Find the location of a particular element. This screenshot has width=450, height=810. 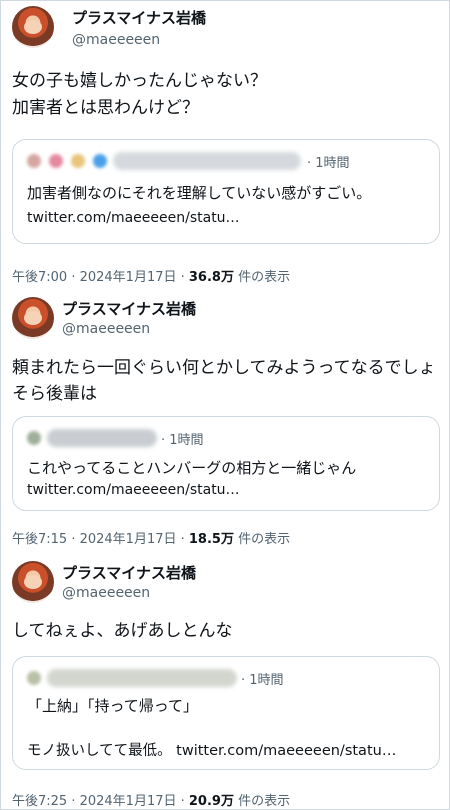

tweet-meta: 午後7:15 · 2024年1月17日 · 18.5万 件の表示 is located at coordinates (151, 537).